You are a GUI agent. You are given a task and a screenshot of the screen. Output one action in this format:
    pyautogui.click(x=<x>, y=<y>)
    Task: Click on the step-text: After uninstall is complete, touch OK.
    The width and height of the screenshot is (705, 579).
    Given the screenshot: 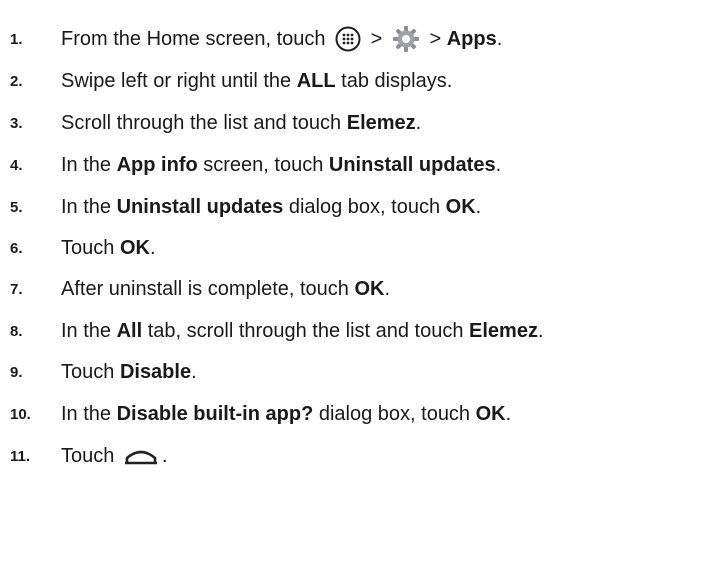 What is the action you would take?
    pyautogui.click(x=225, y=289)
    